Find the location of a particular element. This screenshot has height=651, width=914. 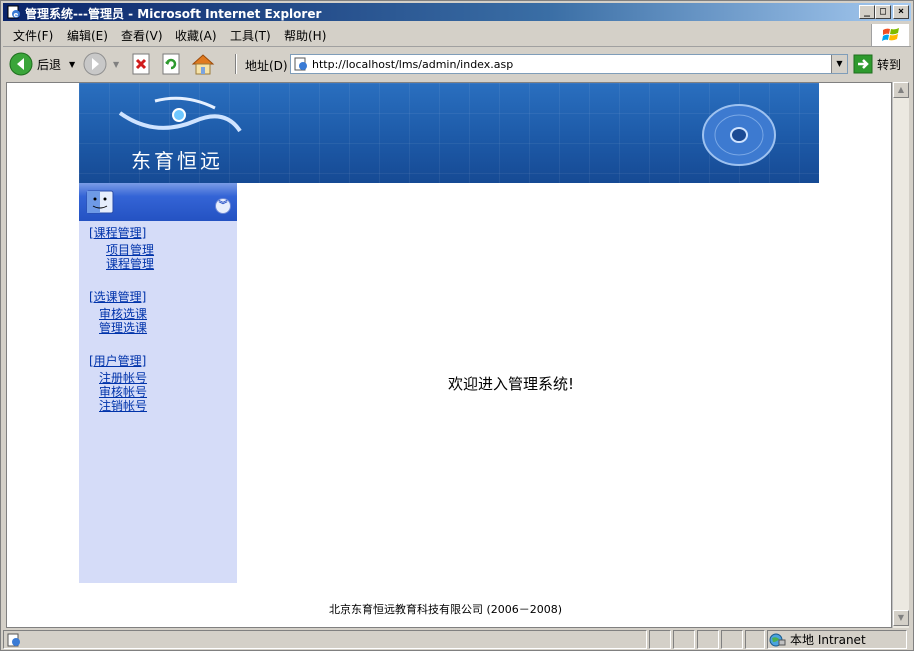

back-arrow-icon is located at coordinates (21, 64).